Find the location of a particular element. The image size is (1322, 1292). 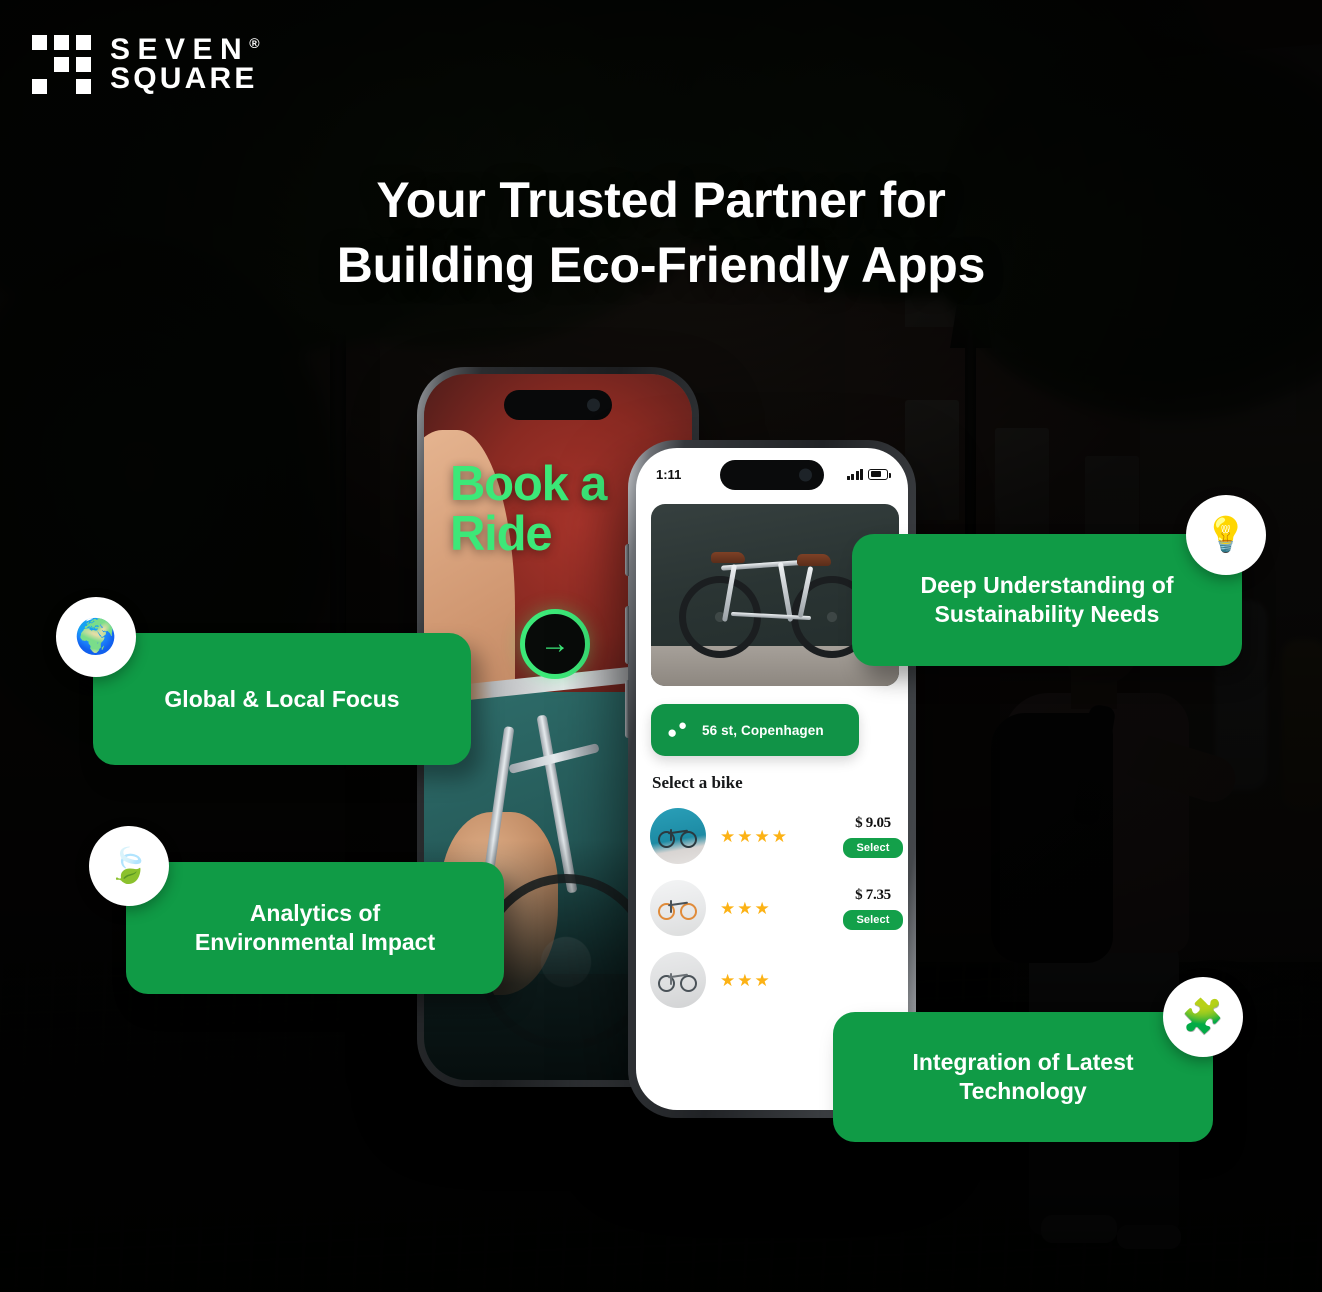

feature-card-label-line-1: Integration of Latest is located at coordinates (1023, 1062).